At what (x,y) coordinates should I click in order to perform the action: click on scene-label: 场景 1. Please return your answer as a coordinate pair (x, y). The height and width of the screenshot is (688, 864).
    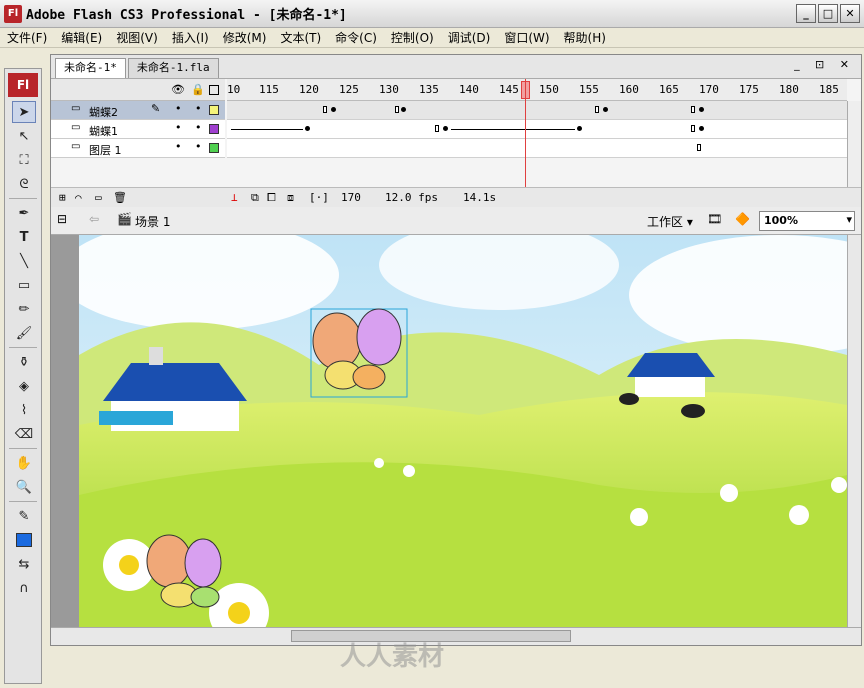
    Looking at the image, I should click on (152, 221).